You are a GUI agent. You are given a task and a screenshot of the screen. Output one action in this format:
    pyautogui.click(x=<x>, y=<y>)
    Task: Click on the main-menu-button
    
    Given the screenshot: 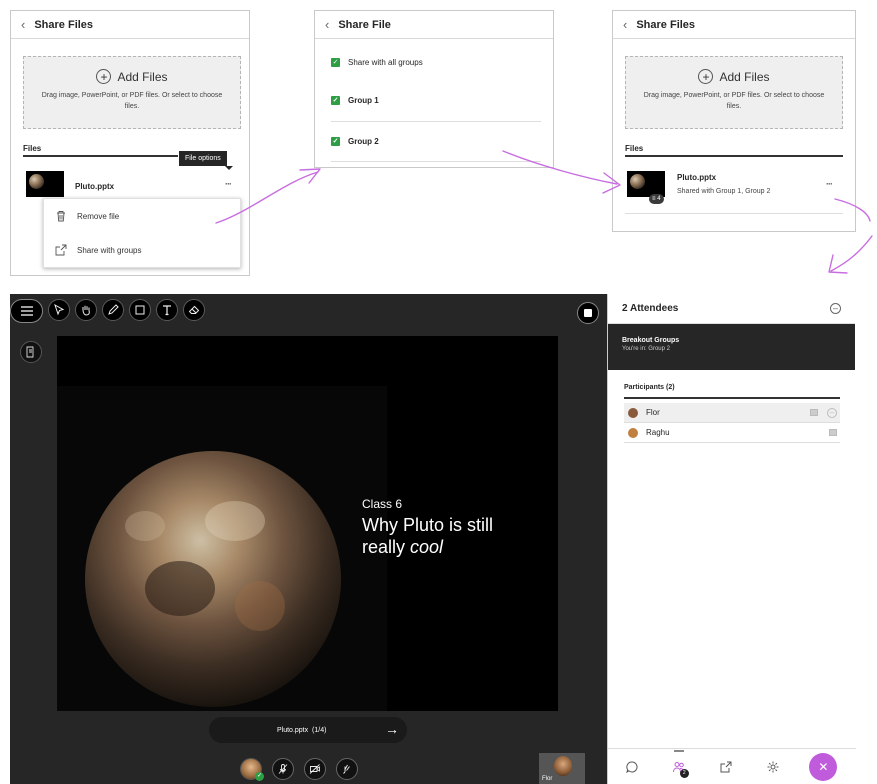 What is the action you would take?
    pyautogui.click(x=26, y=311)
    